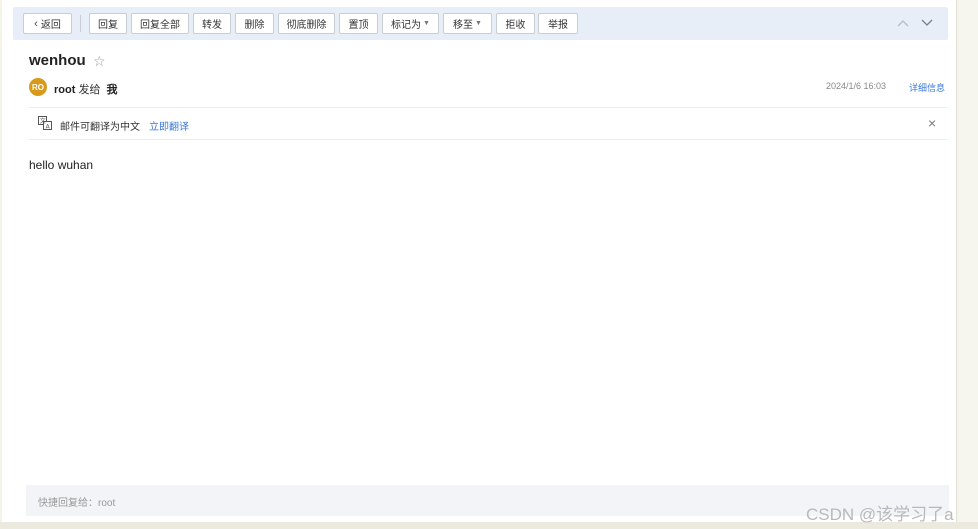 This screenshot has height=529, width=978. Describe the element at coordinates (112, 90) in the screenshot. I see `recipient-name: 我` at that location.